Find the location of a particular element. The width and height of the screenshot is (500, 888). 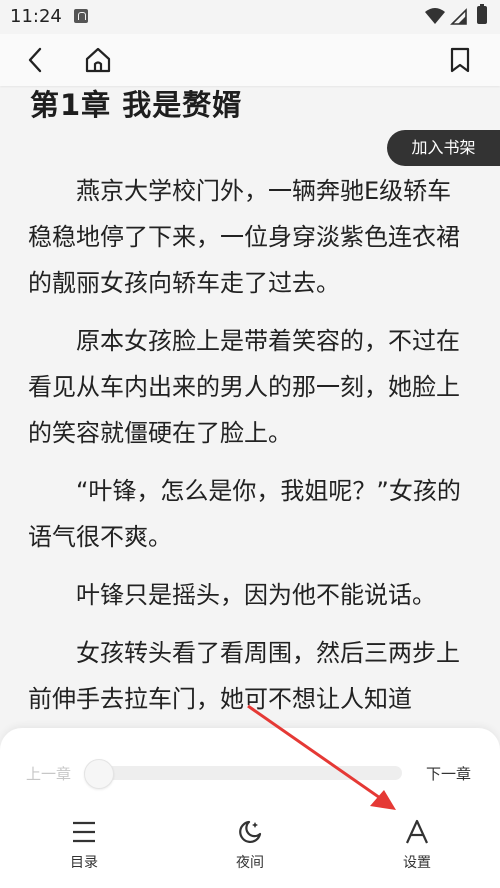

signal-icon is located at coordinates (458, 16).